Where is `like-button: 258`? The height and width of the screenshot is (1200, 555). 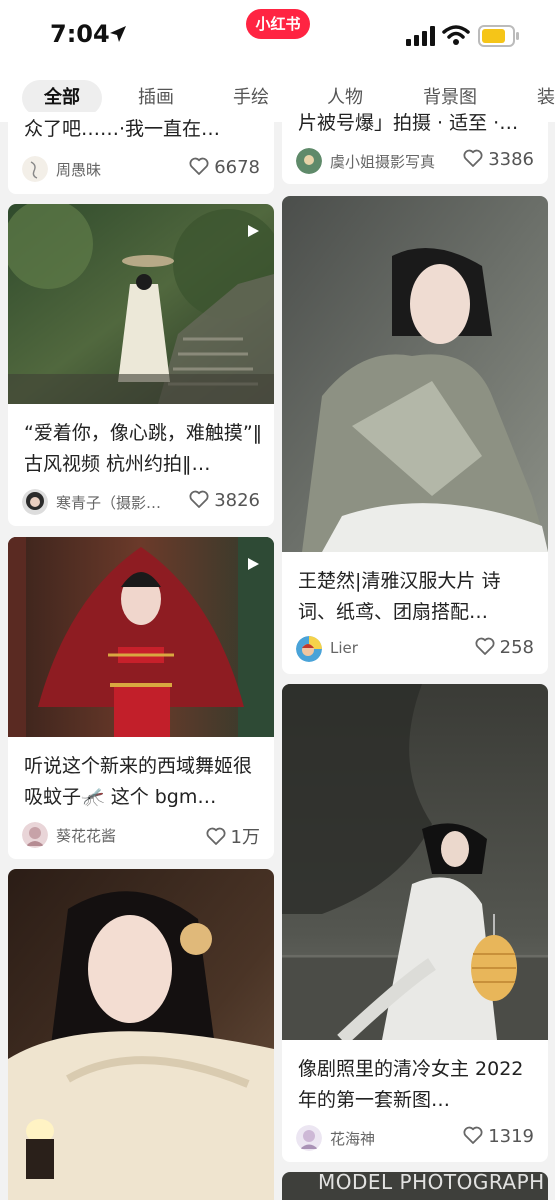 like-button: 258 is located at coordinates (504, 647).